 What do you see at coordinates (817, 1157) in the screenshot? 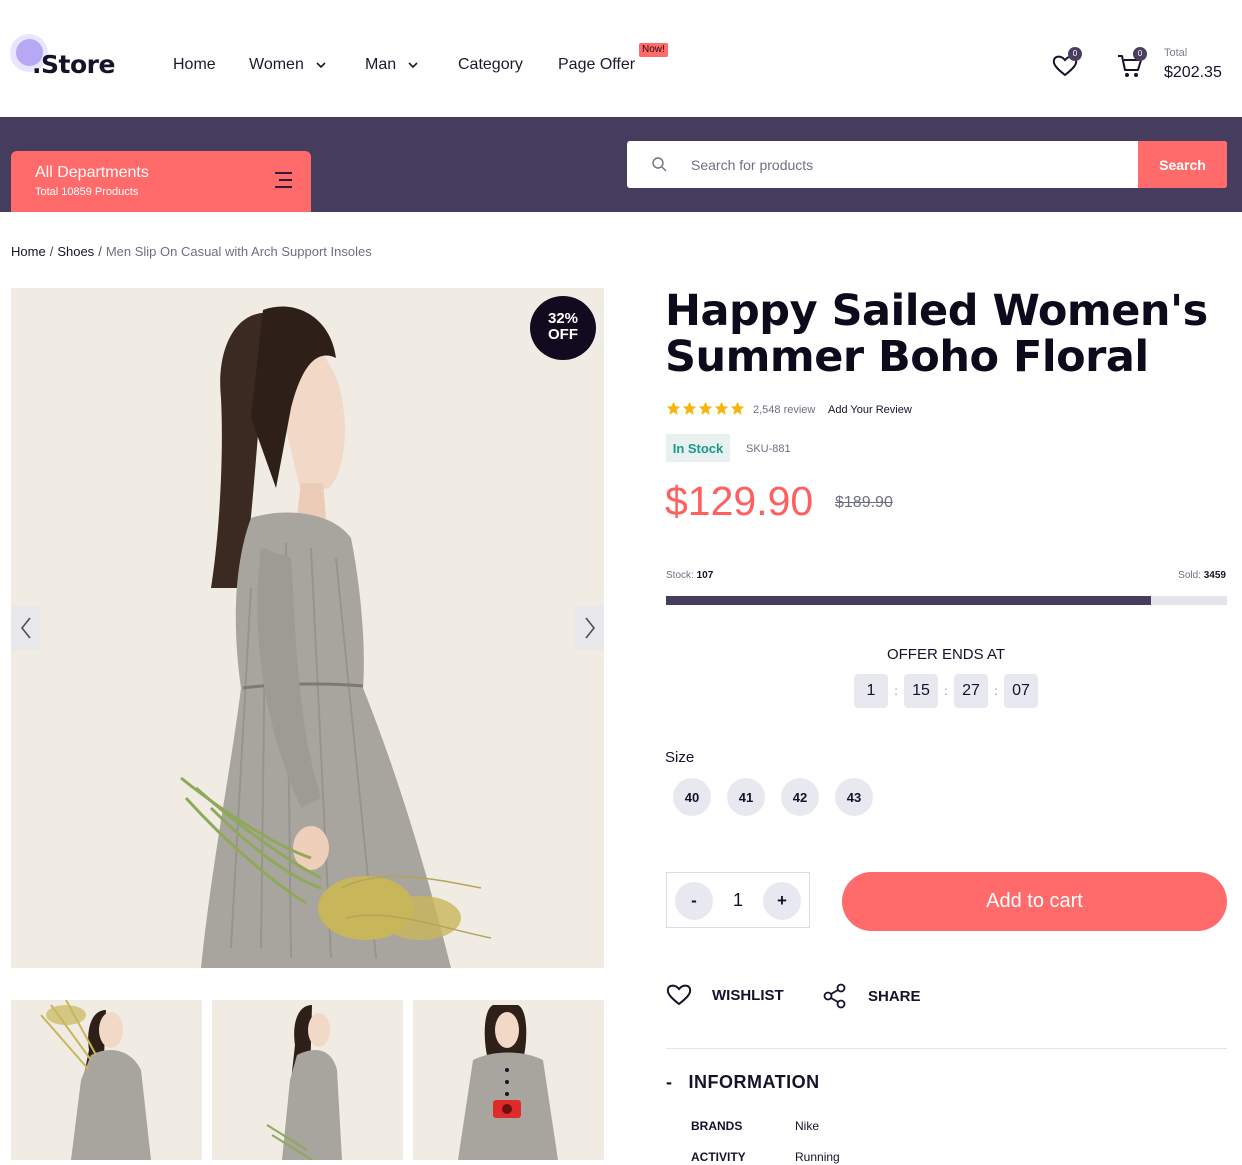
I see `info-value: Running` at bounding box center [817, 1157].